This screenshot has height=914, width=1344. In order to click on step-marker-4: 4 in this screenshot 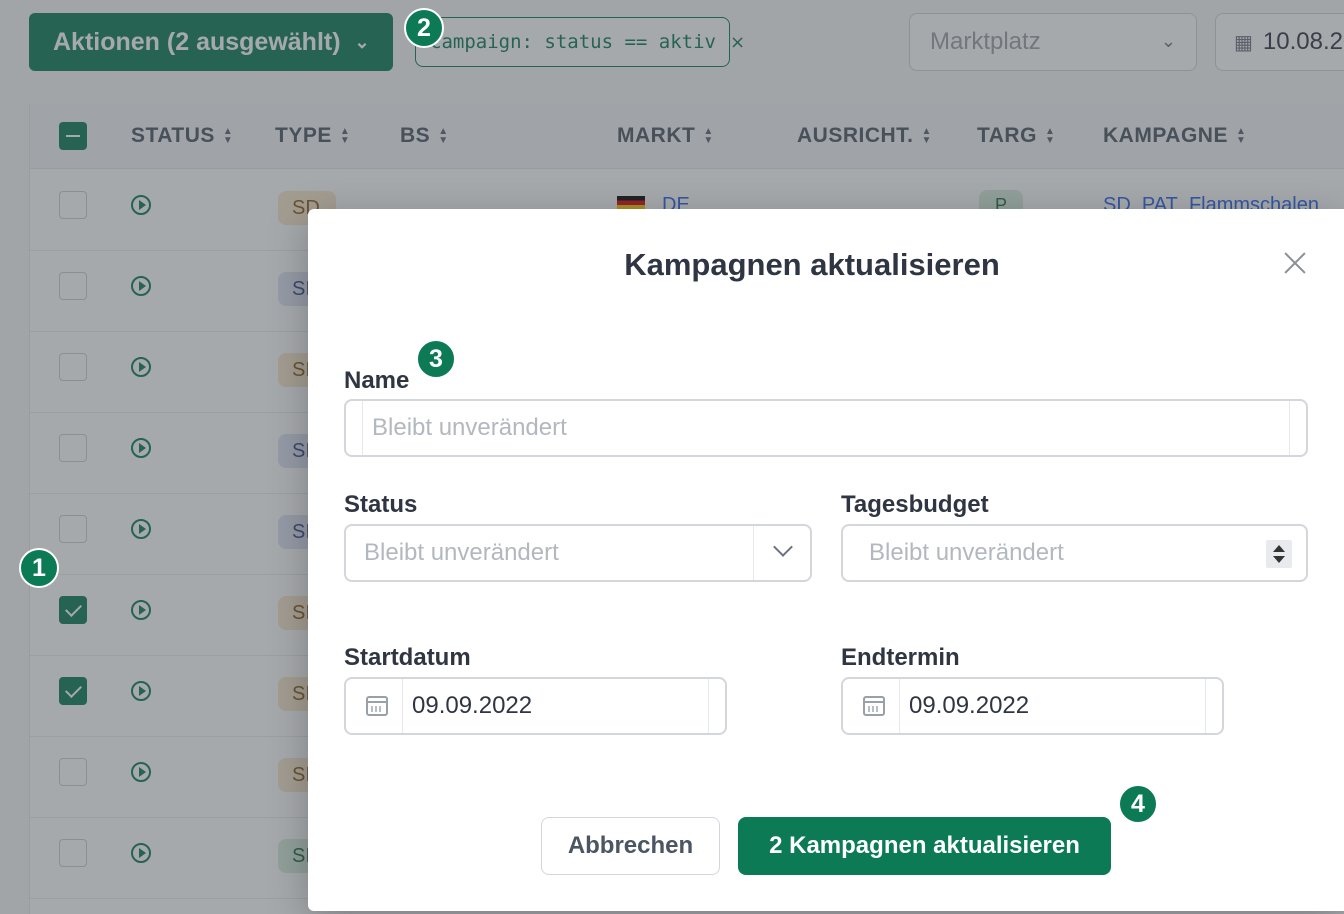, I will do `click(1138, 804)`.